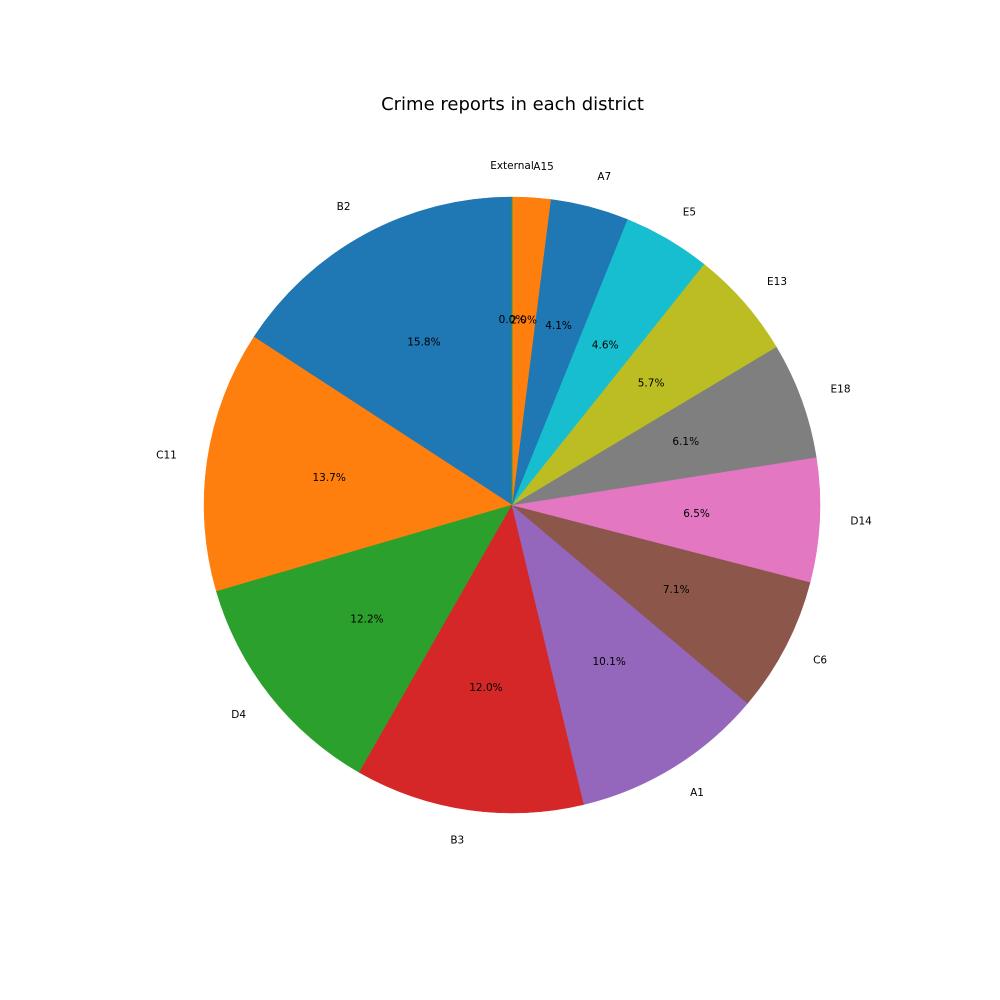 This screenshot has width=1000, height=1000. I want to click on slice-percent-label: 15.8%, so click(423, 343).